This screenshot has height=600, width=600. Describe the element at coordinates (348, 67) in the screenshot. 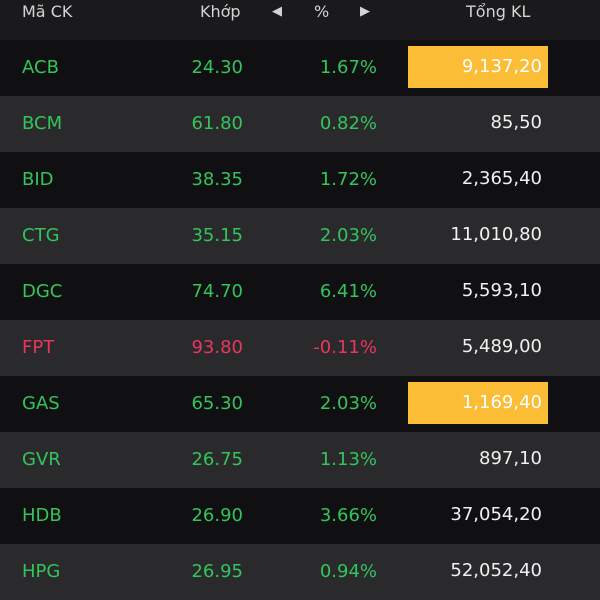

I see `stock-percent: 1.67%` at that location.